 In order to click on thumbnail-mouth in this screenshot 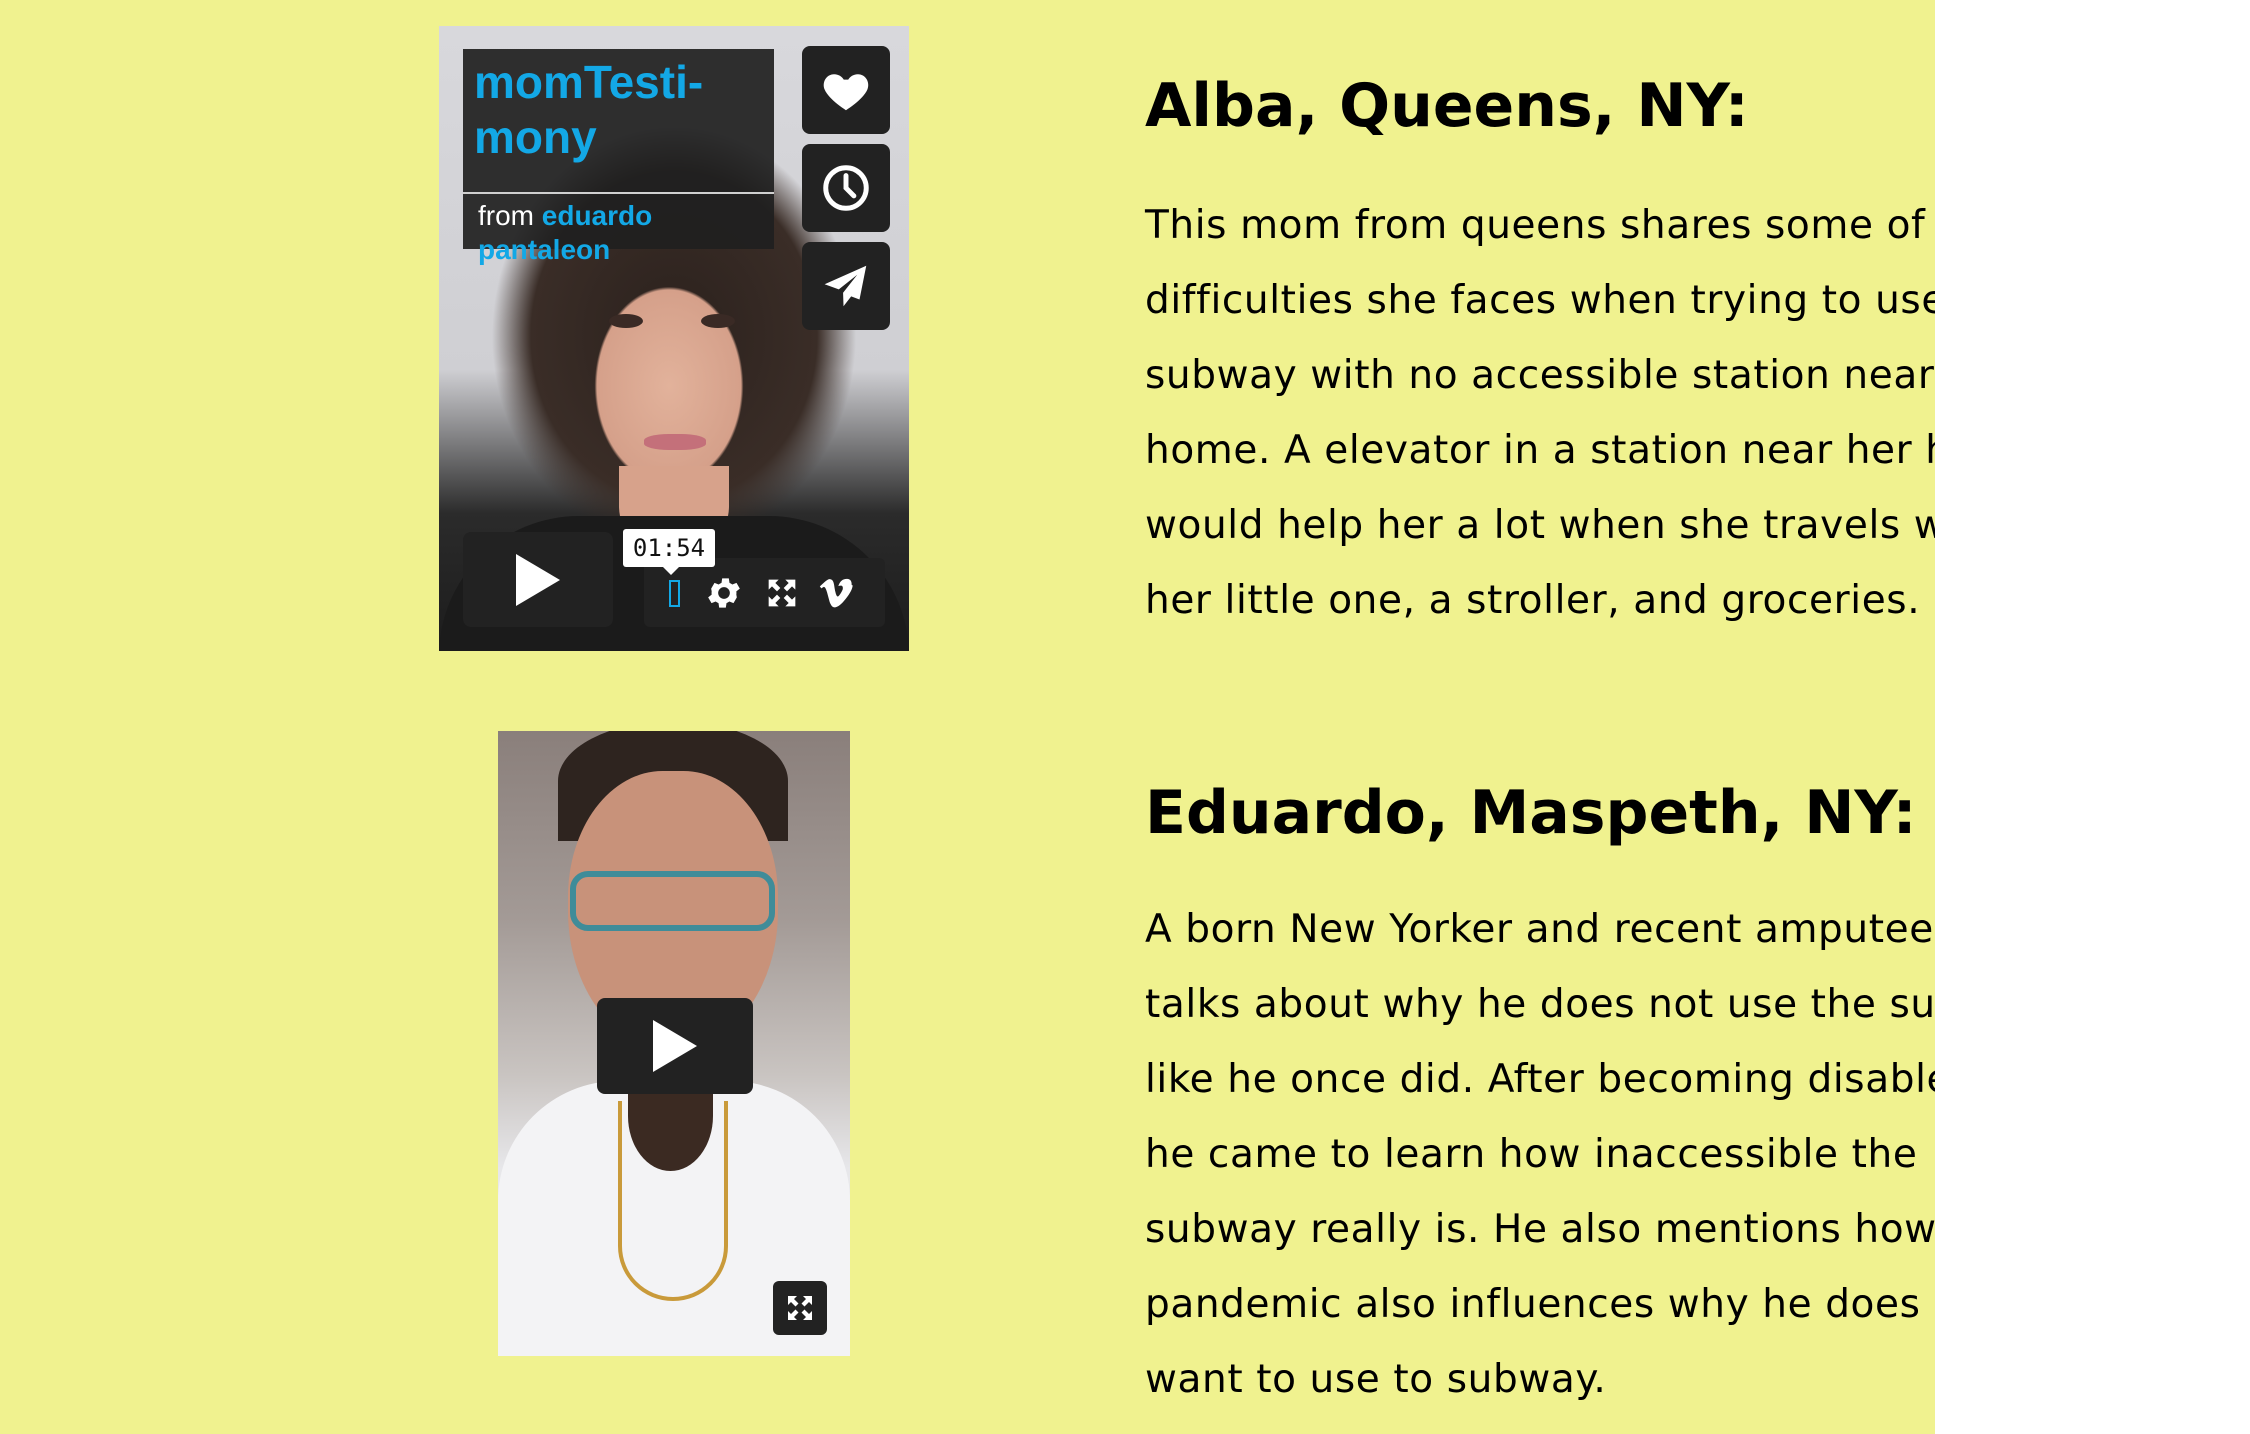, I will do `click(675, 442)`.